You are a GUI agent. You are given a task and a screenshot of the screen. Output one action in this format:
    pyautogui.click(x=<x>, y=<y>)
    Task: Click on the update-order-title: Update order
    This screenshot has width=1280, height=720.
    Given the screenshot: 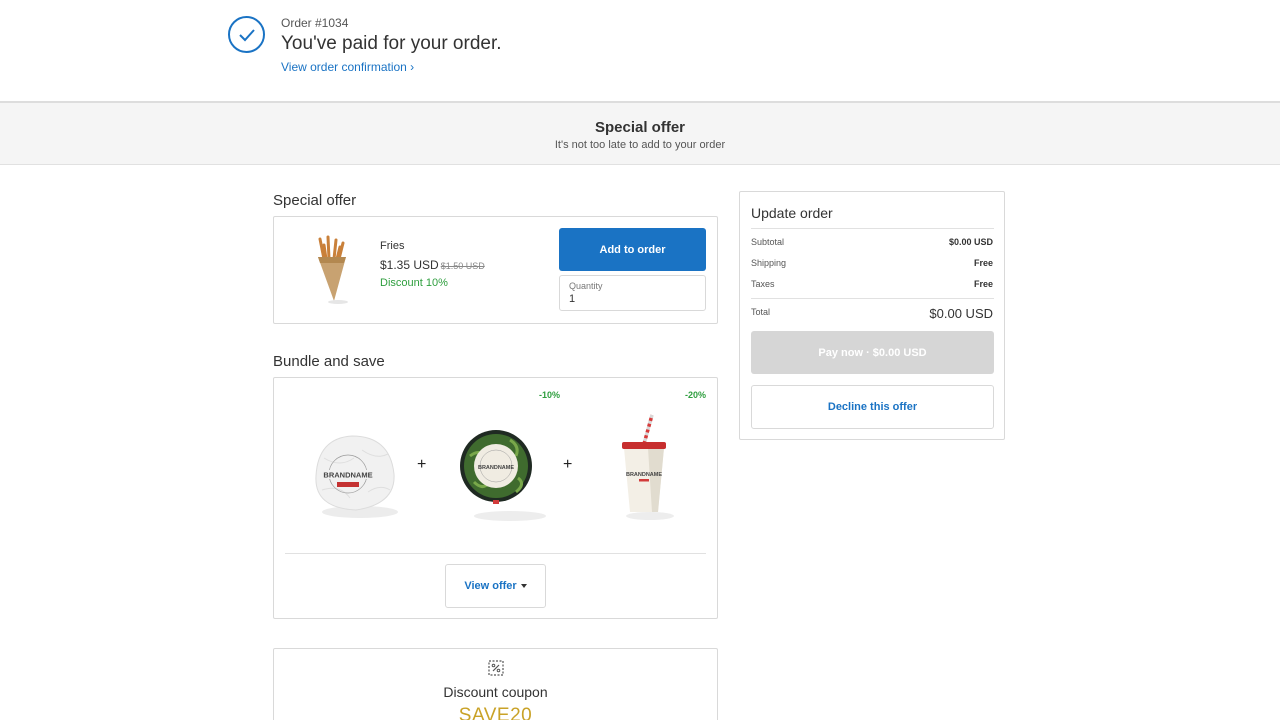 What is the action you would take?
    pyautogui.click(x=792, y=213)
    